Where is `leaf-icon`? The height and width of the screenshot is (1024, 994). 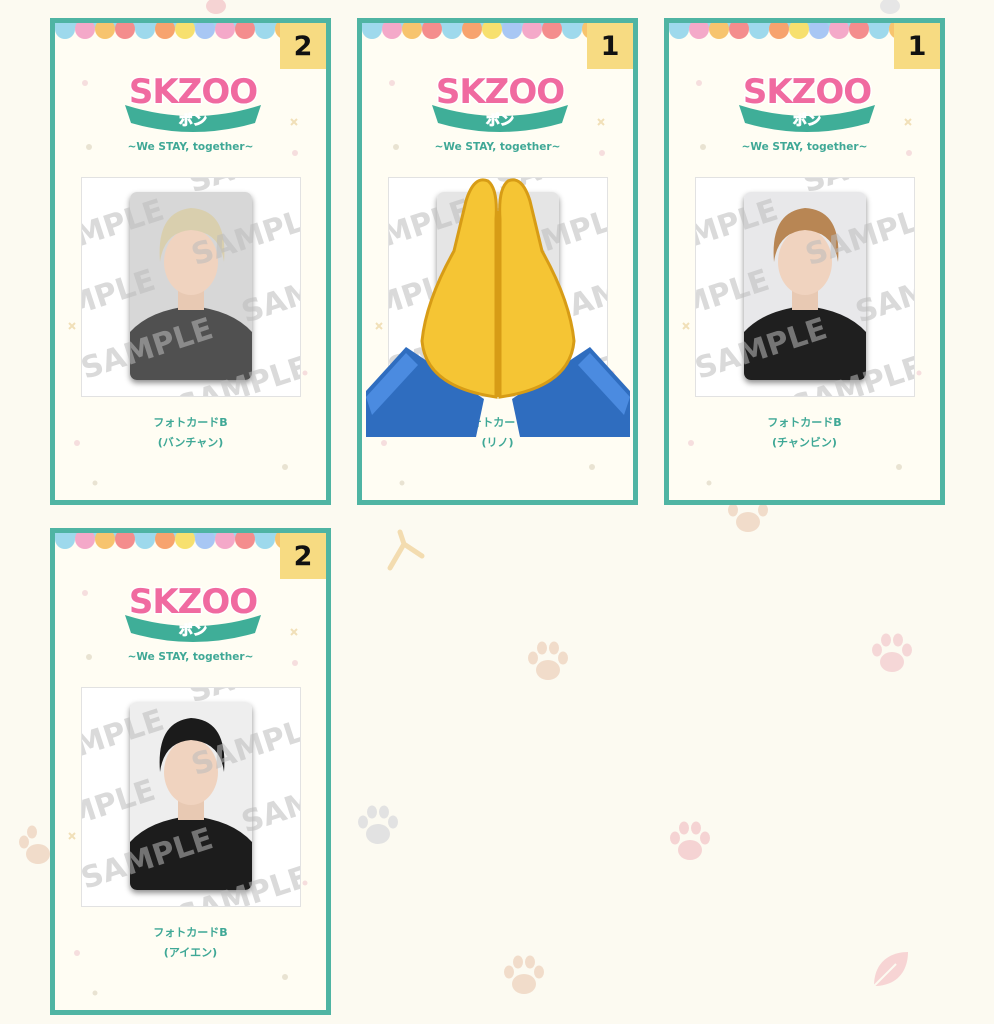
leaf-icon is located at coordinates (890, 969).